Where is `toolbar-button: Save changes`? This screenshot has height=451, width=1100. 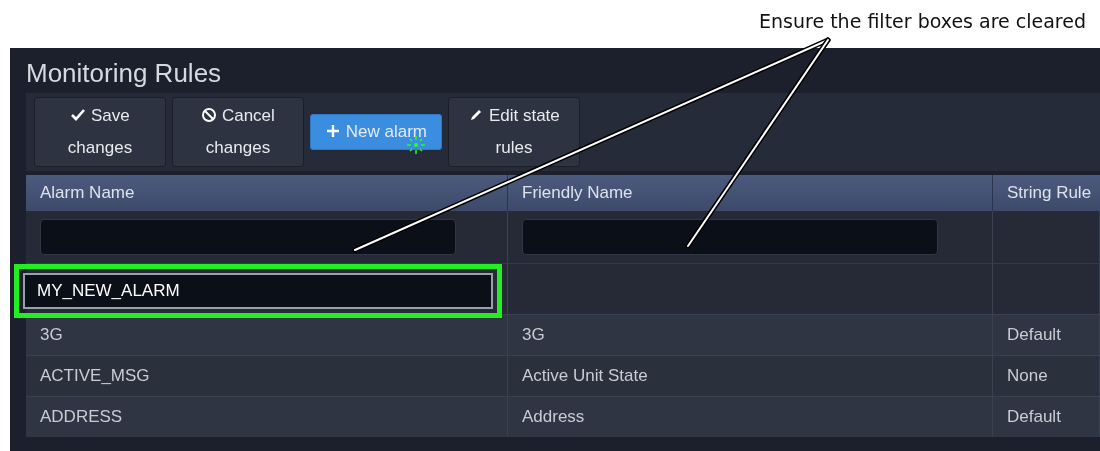
toolbar-button: Save changes is located at coordinates (100, 132).